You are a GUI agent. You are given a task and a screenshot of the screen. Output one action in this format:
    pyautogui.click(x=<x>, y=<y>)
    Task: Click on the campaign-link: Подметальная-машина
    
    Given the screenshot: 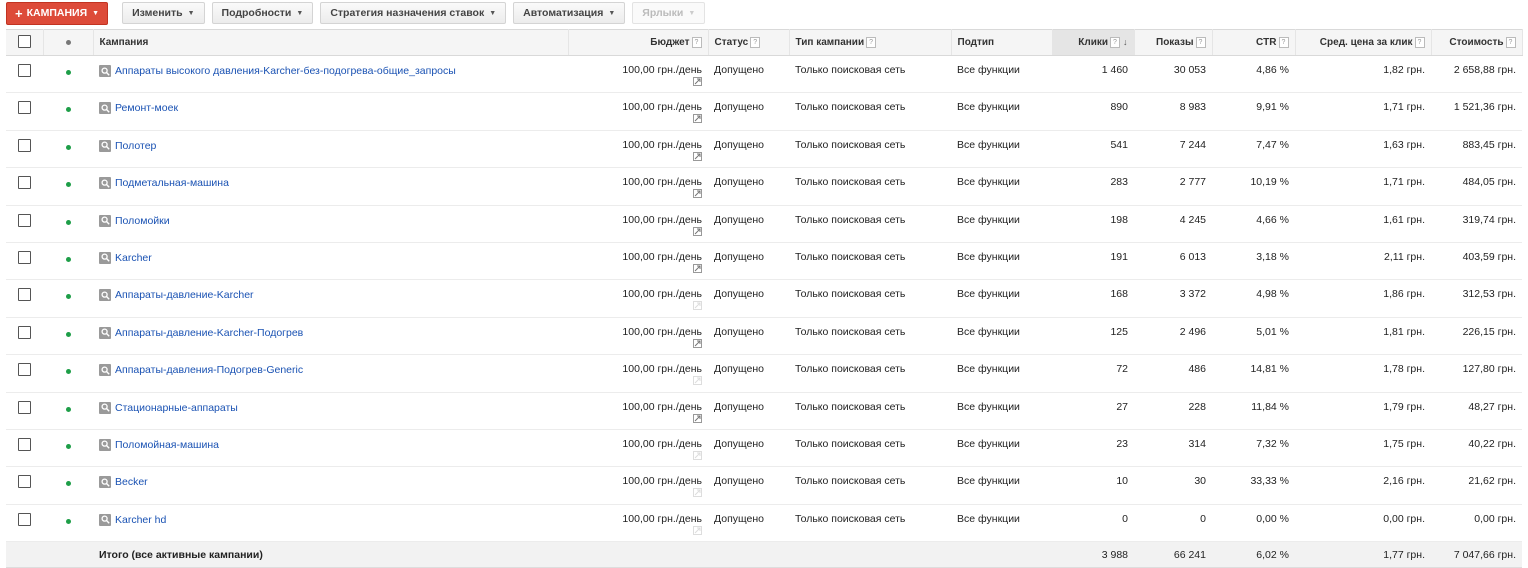 What is the action you would take?
    pyautogui.click(x=172, y=183)
    